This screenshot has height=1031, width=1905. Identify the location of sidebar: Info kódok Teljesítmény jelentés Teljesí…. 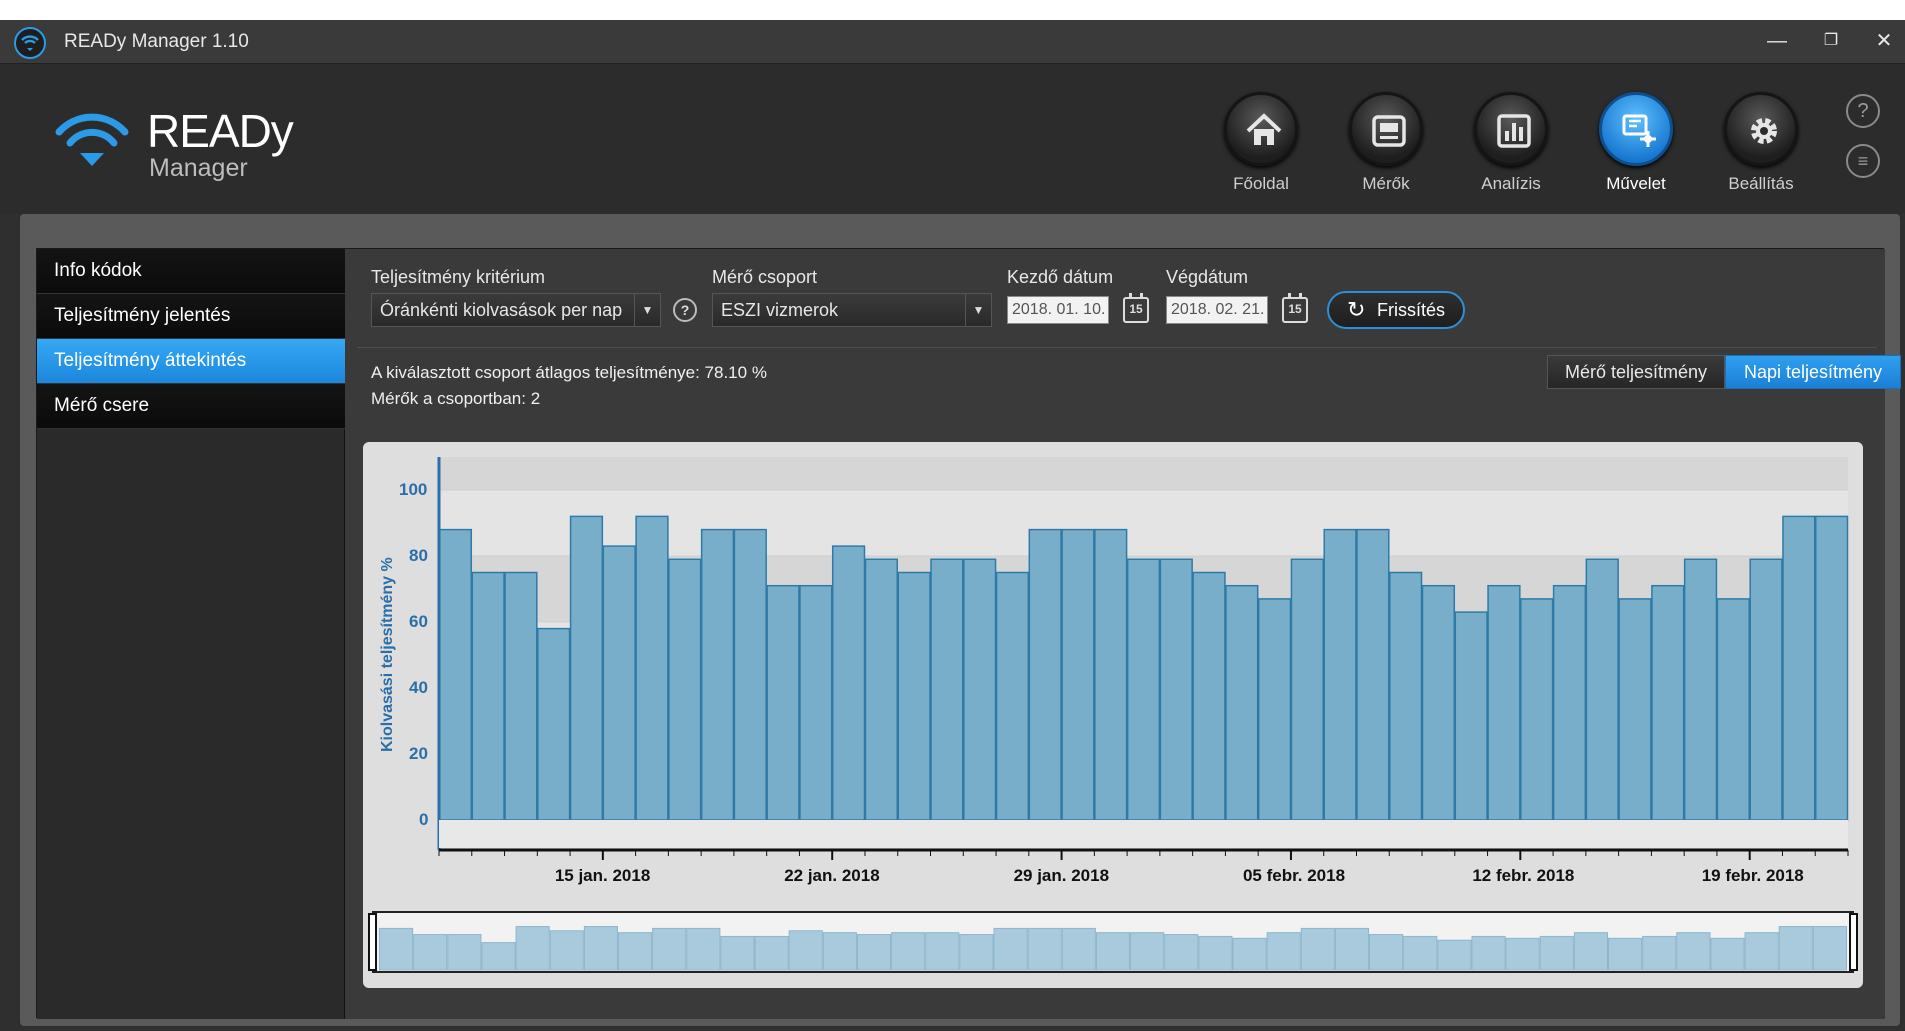
(191, 634).